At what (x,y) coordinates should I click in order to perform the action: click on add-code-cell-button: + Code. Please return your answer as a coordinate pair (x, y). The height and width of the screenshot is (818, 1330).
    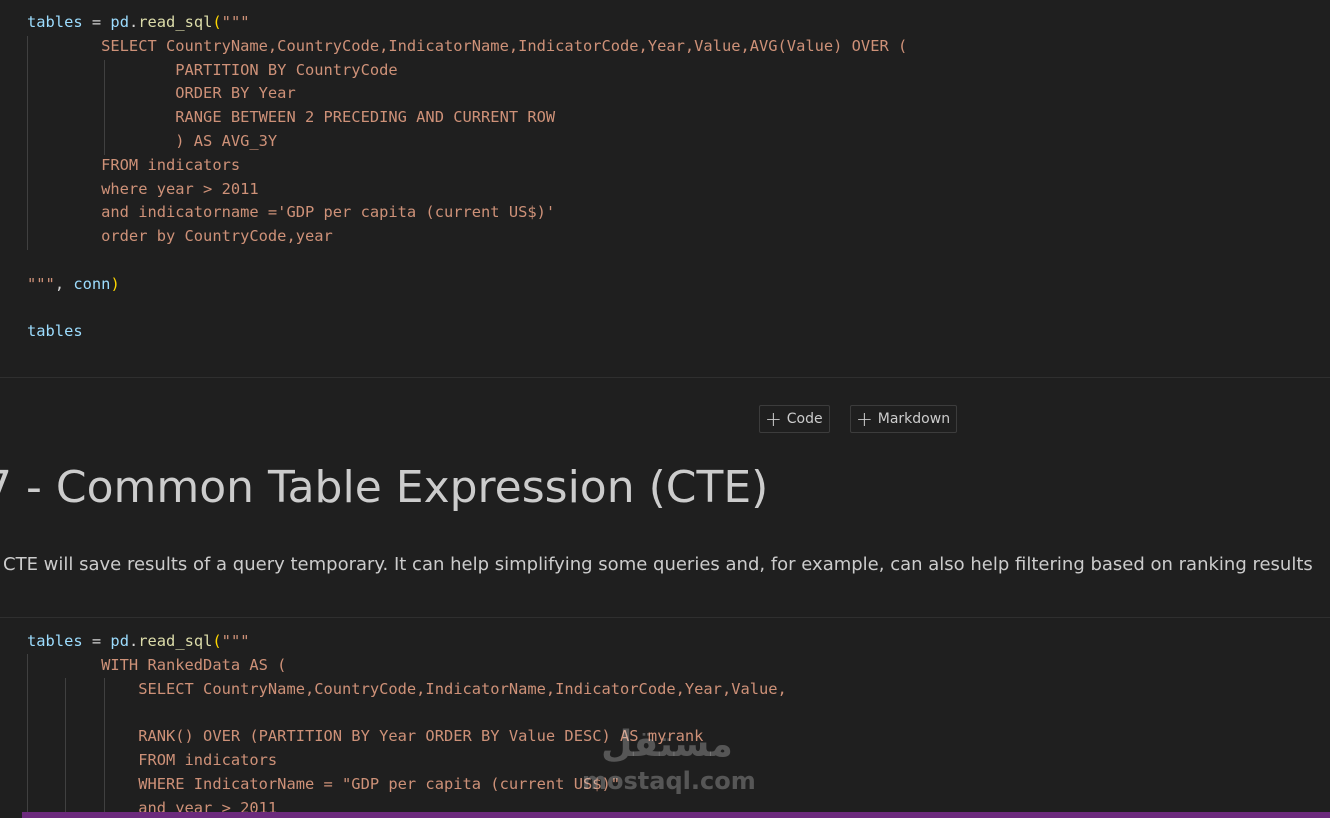
    Looking at the image, I should click on (794, 419).